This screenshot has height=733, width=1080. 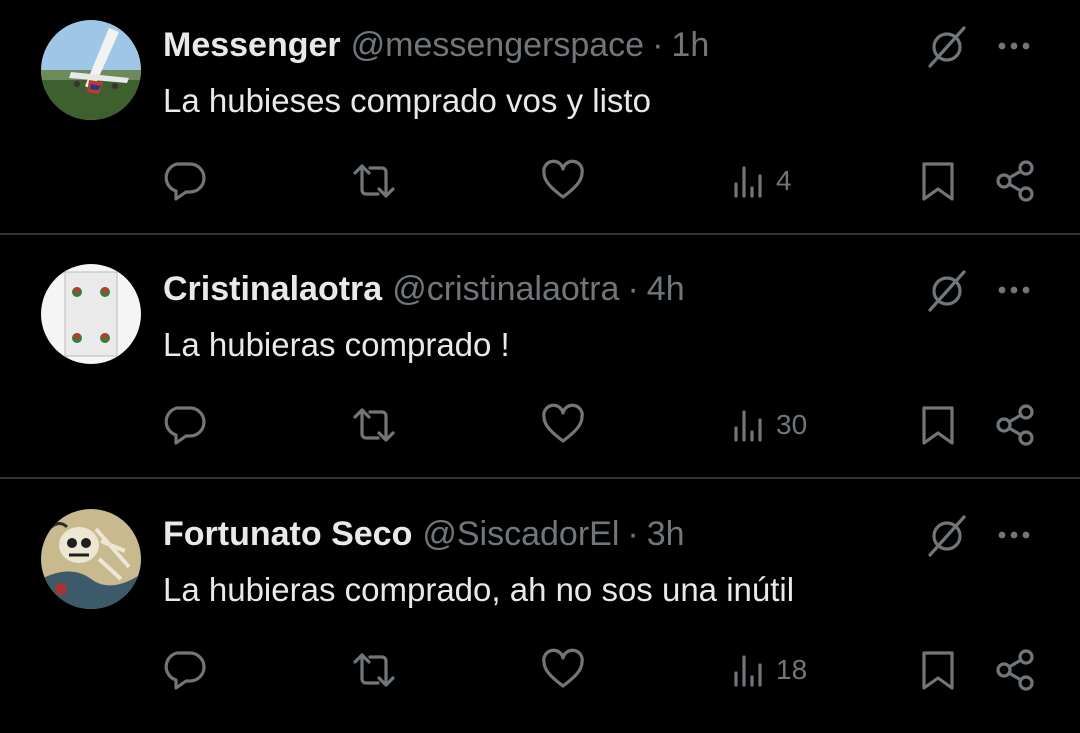 What do you see at coordinates (272, 289) in the screenshot?
I see `display-name: Cristinalaotra` at bounding box center [272, 289].